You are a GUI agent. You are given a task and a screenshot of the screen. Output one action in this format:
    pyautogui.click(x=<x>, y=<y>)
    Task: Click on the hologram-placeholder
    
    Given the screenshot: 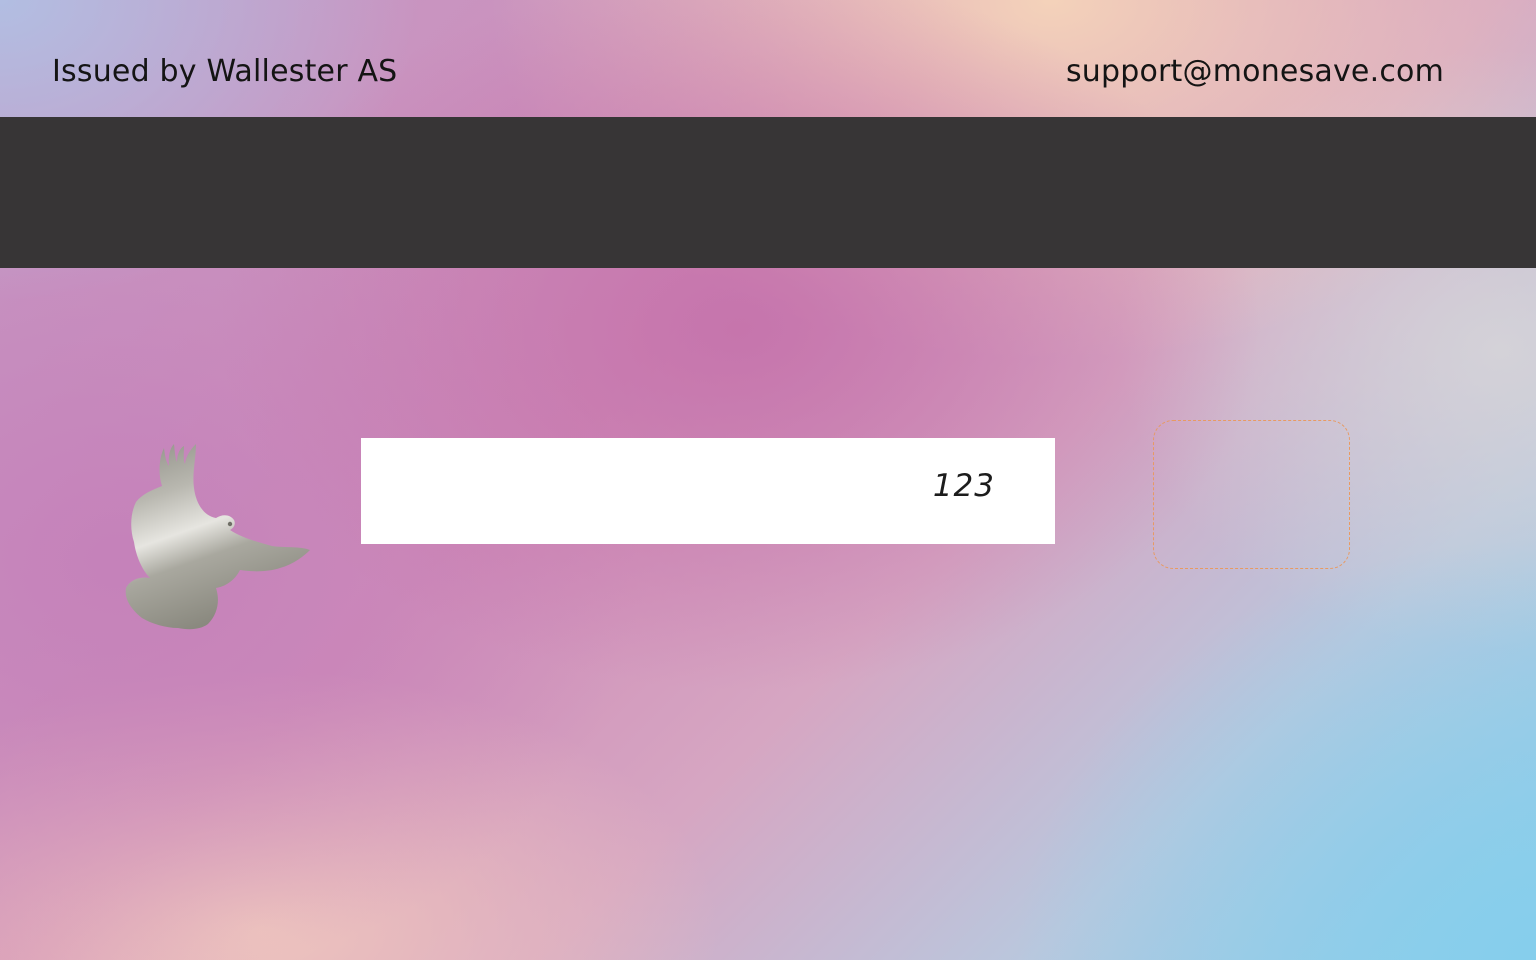 What is the action you would take?
    pyautogui.click(x=1251, y=494)
    